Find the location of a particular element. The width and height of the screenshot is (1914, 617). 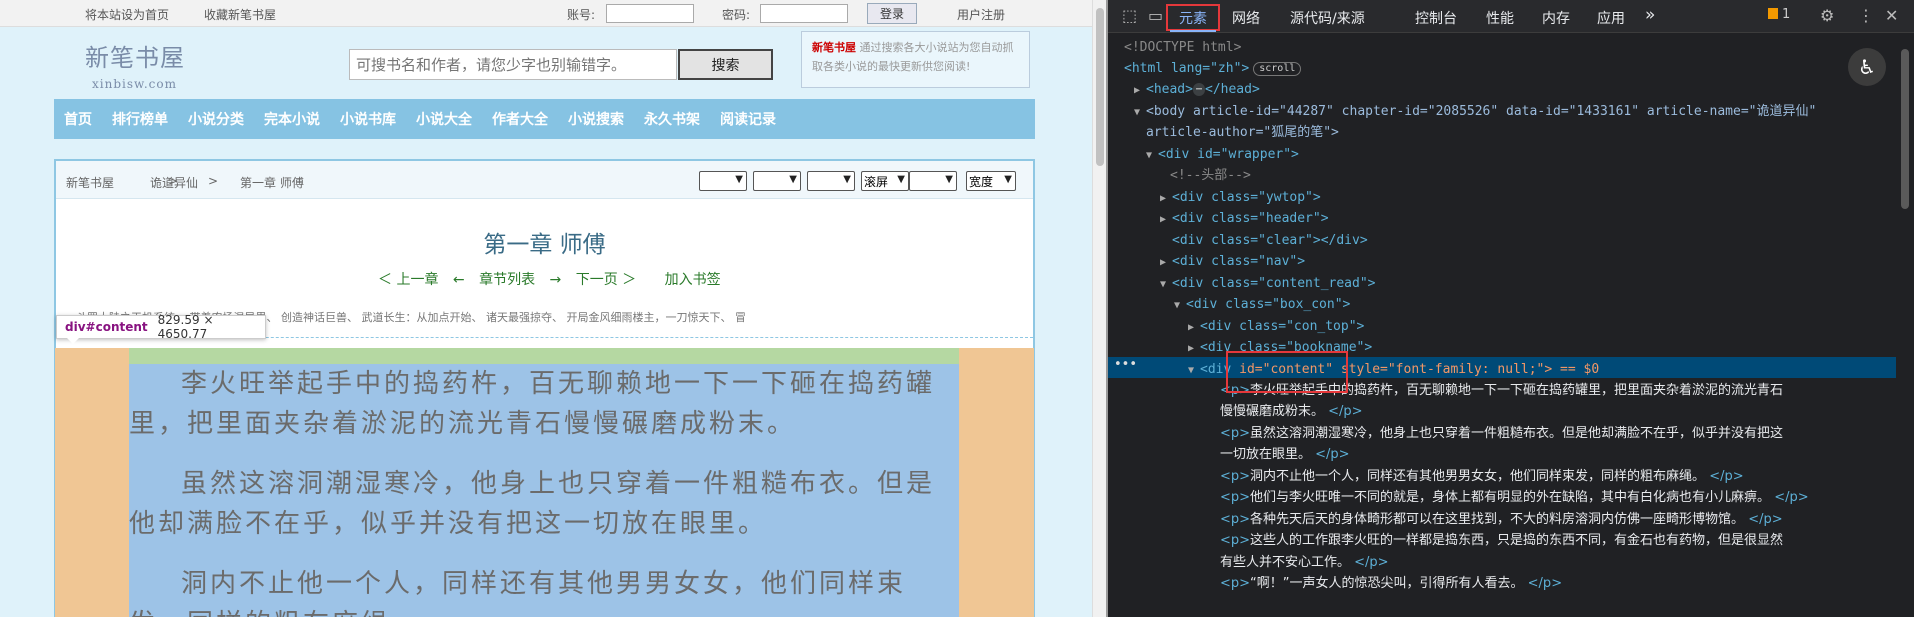

tree-line: <html lang="zh"> scroll is located at coordinates (1502, 68).